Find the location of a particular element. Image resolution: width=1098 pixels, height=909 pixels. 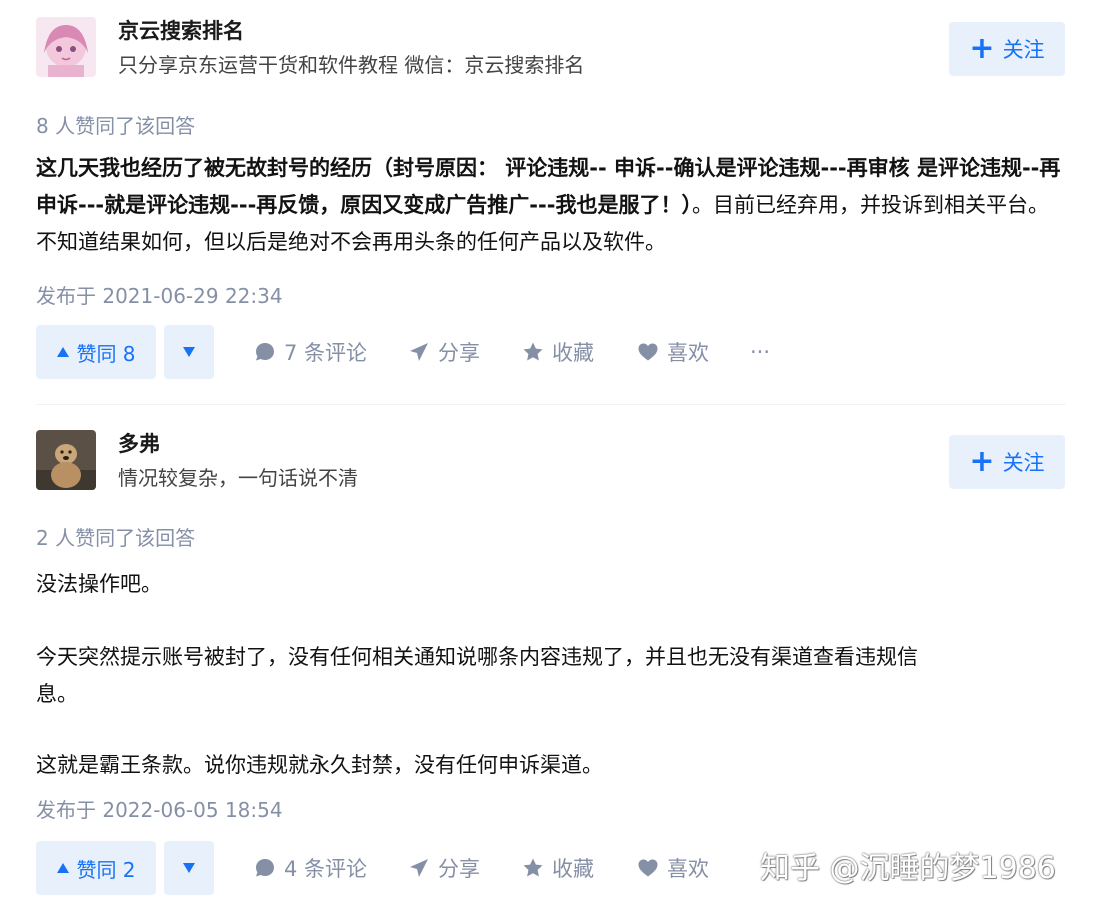

triangle-up-icon is located at coordinates (63, 868).